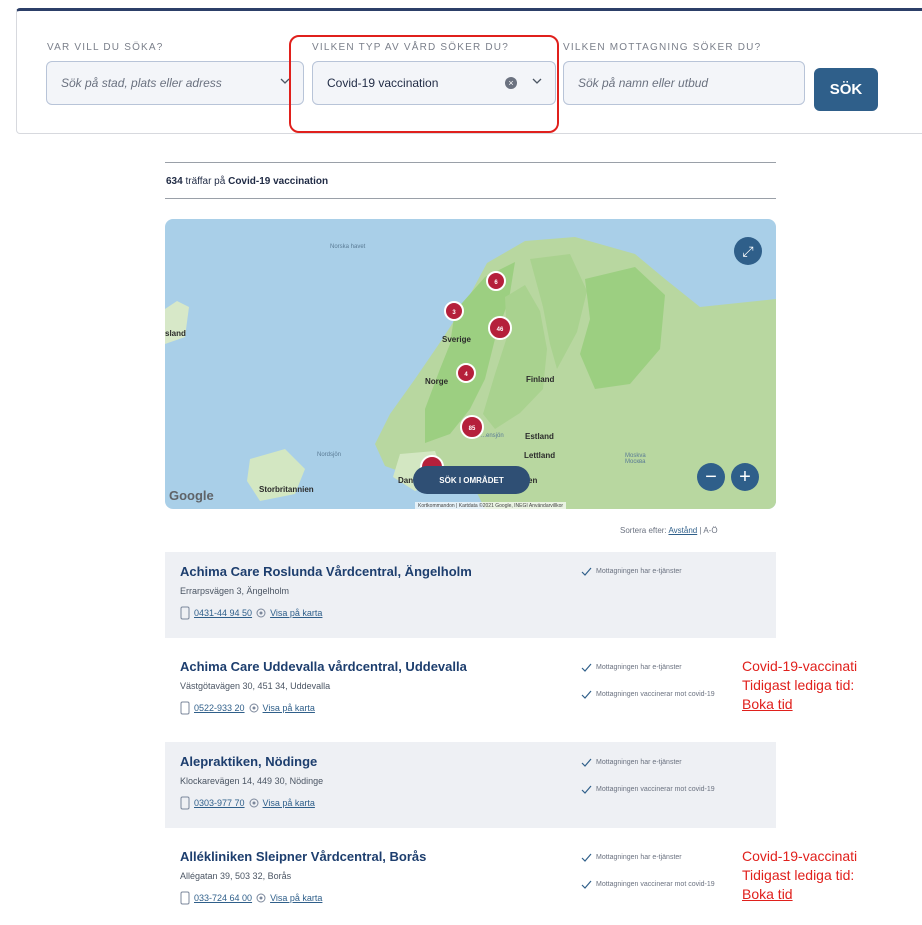  I want to click on map-label: Estland, so click(539, 436).